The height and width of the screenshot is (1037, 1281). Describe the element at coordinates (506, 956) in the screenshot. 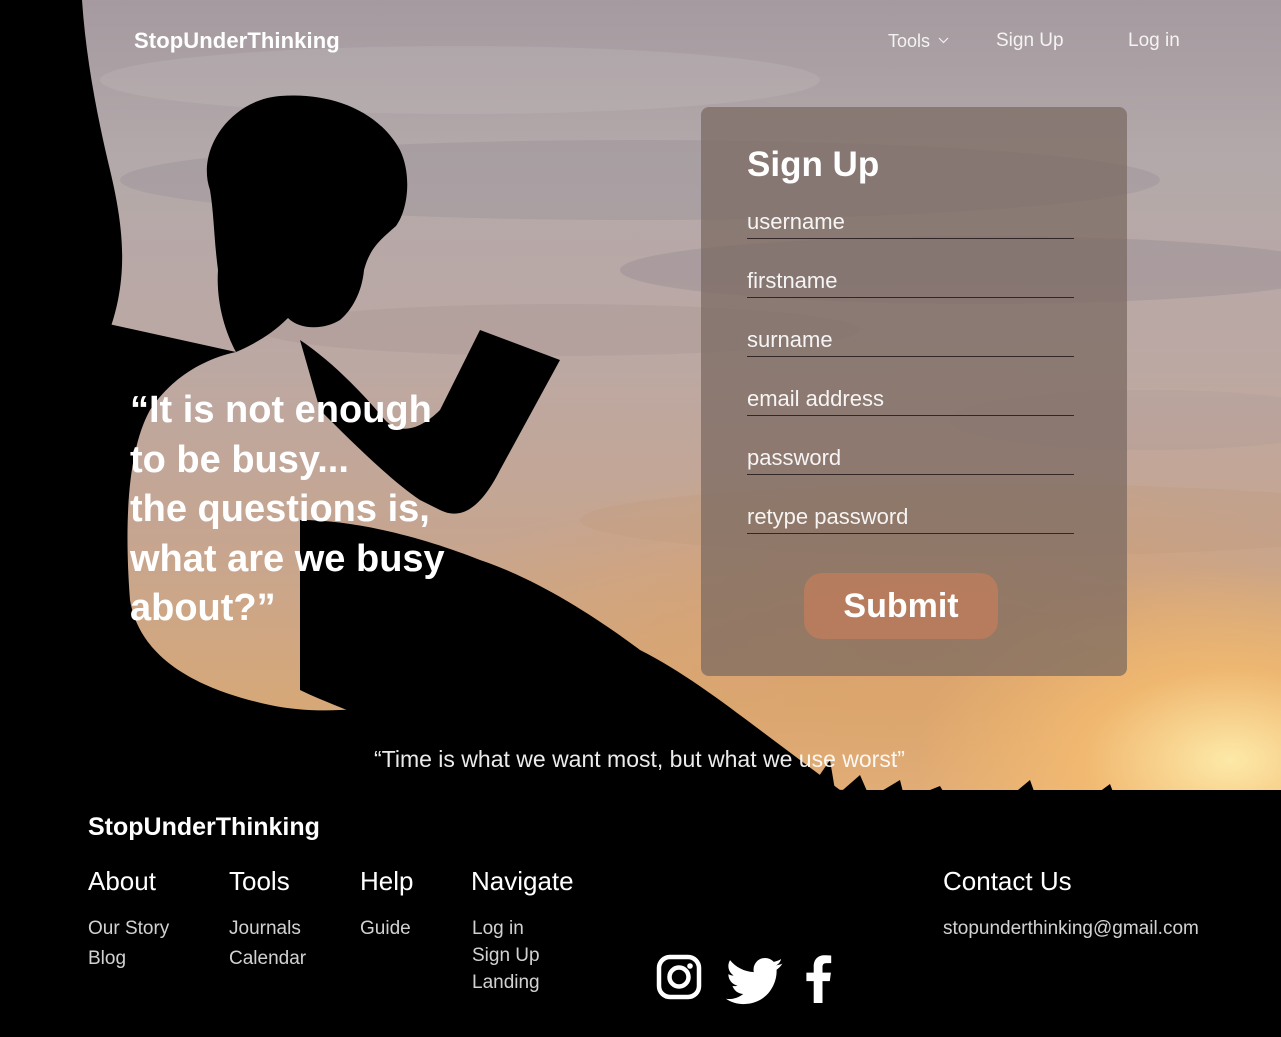

I see `footer-link-signup: Sign Up` at that location.